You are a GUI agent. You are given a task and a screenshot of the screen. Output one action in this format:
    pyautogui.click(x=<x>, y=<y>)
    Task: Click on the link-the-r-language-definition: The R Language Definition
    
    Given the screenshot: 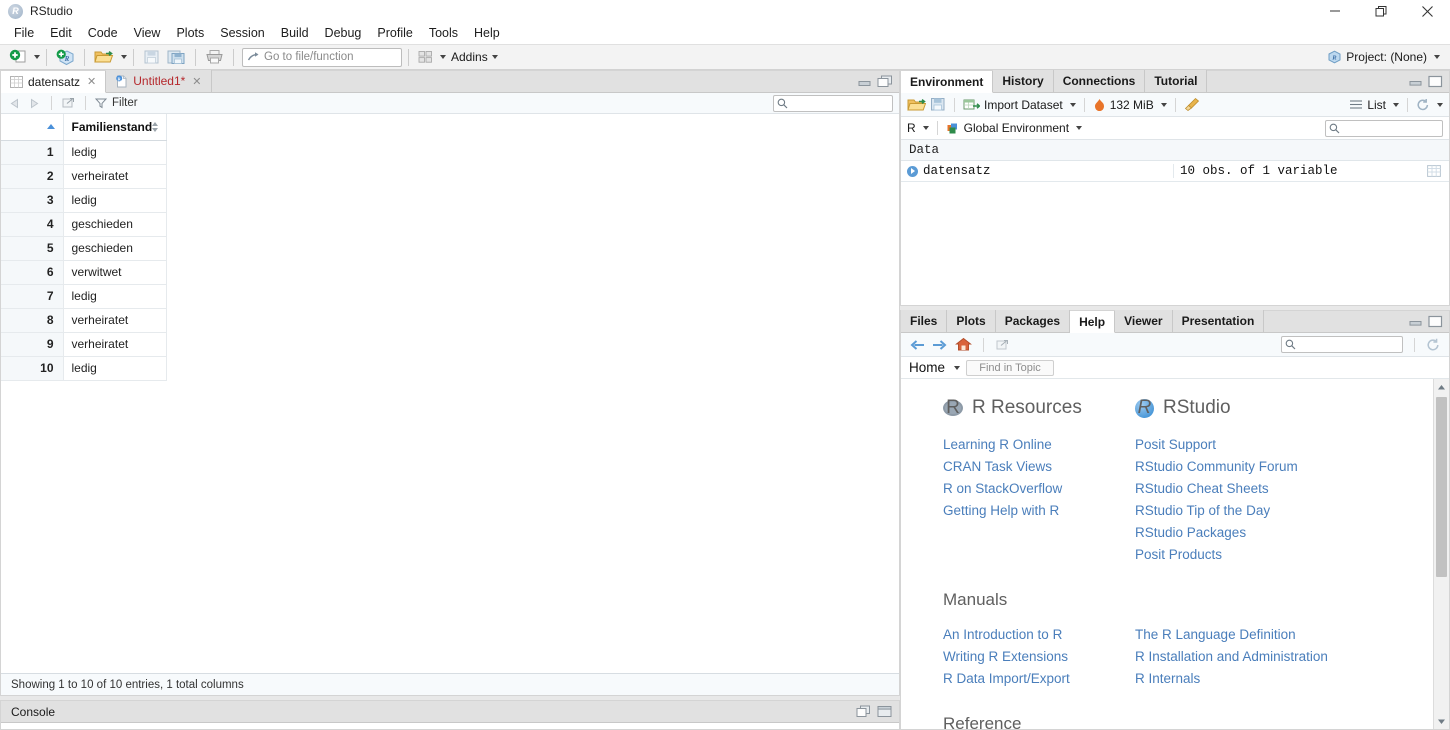 What is the action you would take?
    pyautogui.click(x=1265, y=635)
    